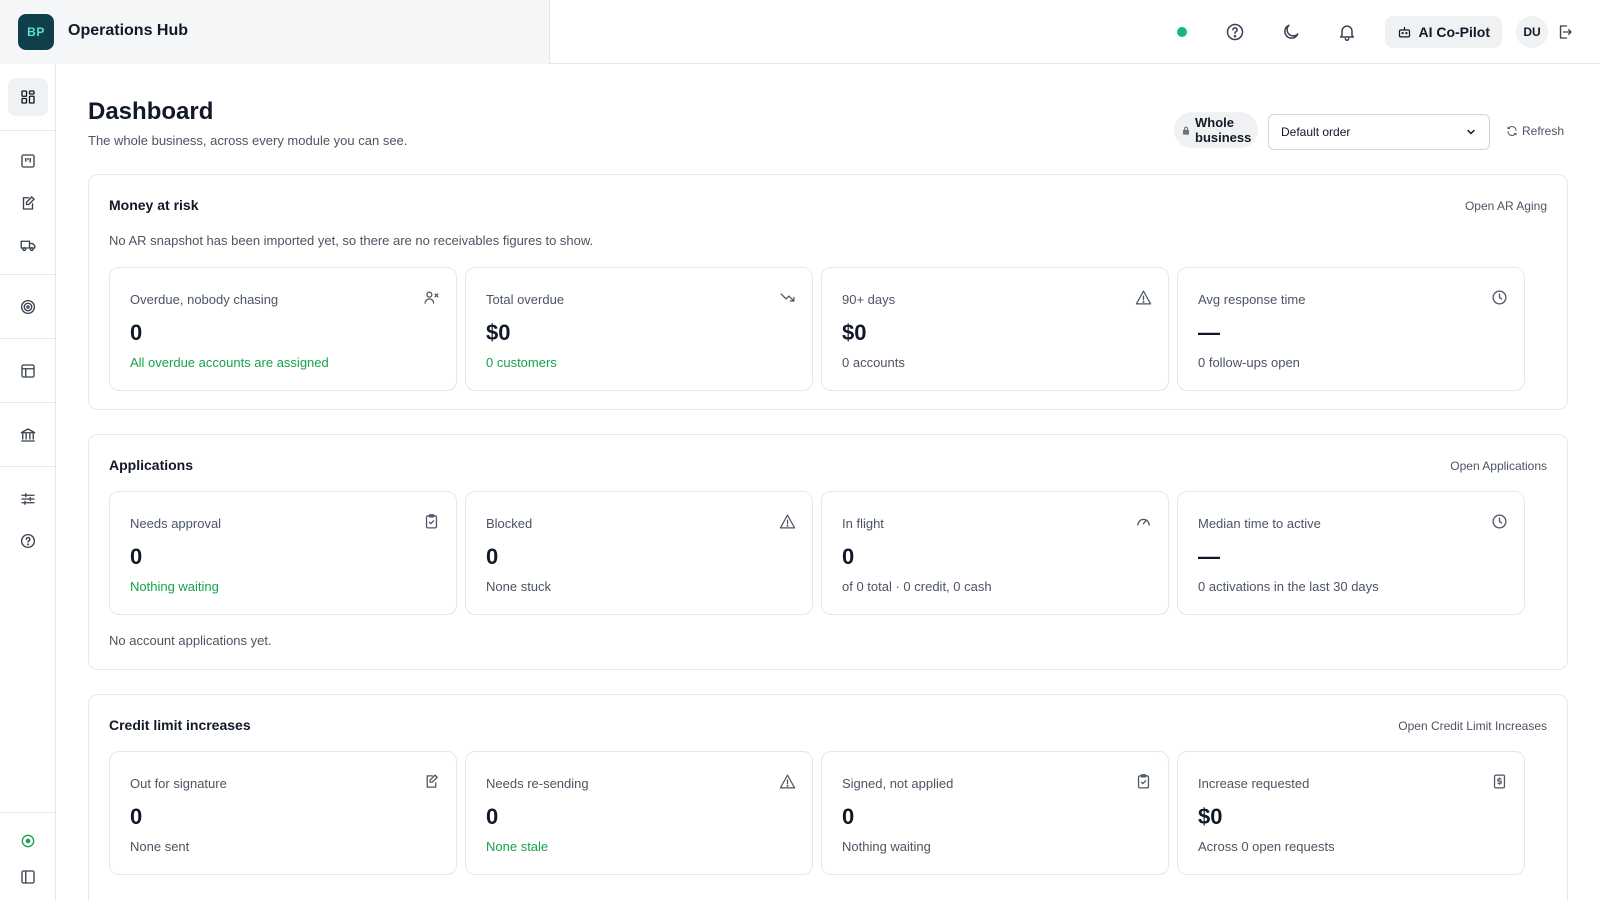 The height and width of the screenshot is (900, 1600). Describe the element at coordinates (1376, 32) in the screenshot. I see `top-actions: AI Co-Pilot DU` at that location.